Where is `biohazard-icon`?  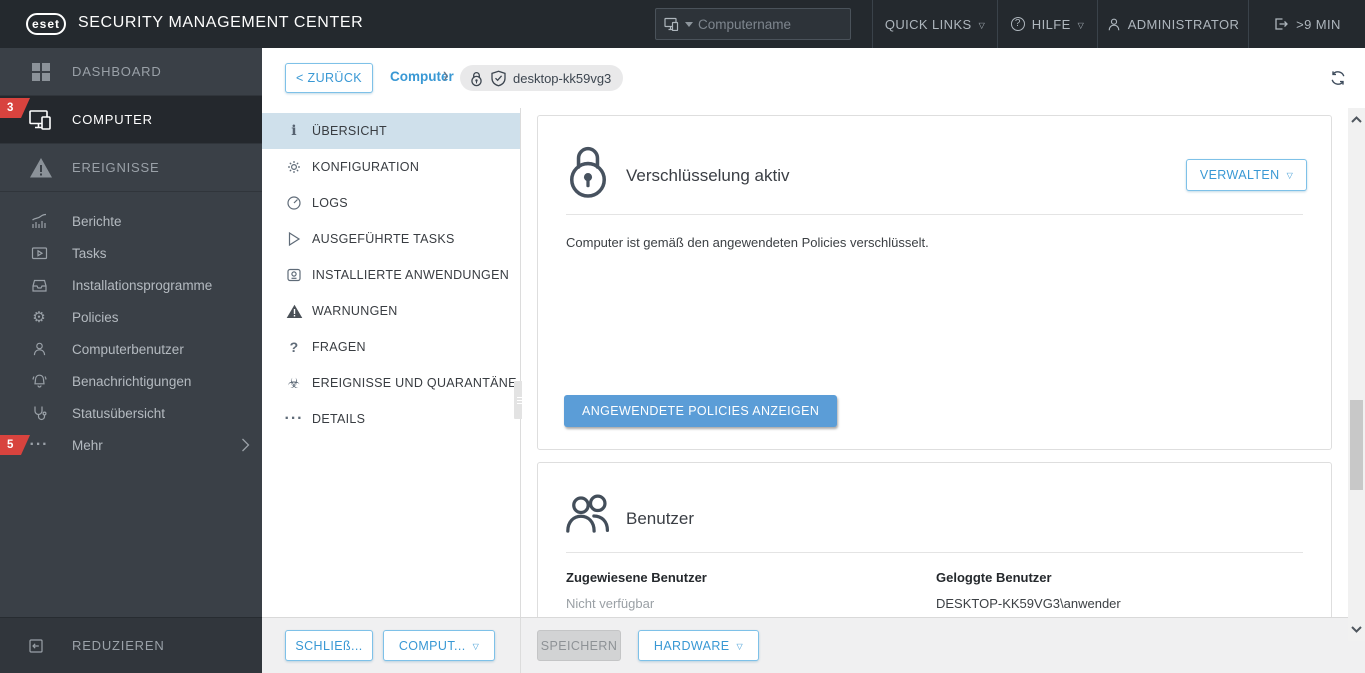 biohazard-icon is located at coordinates (294, 383).